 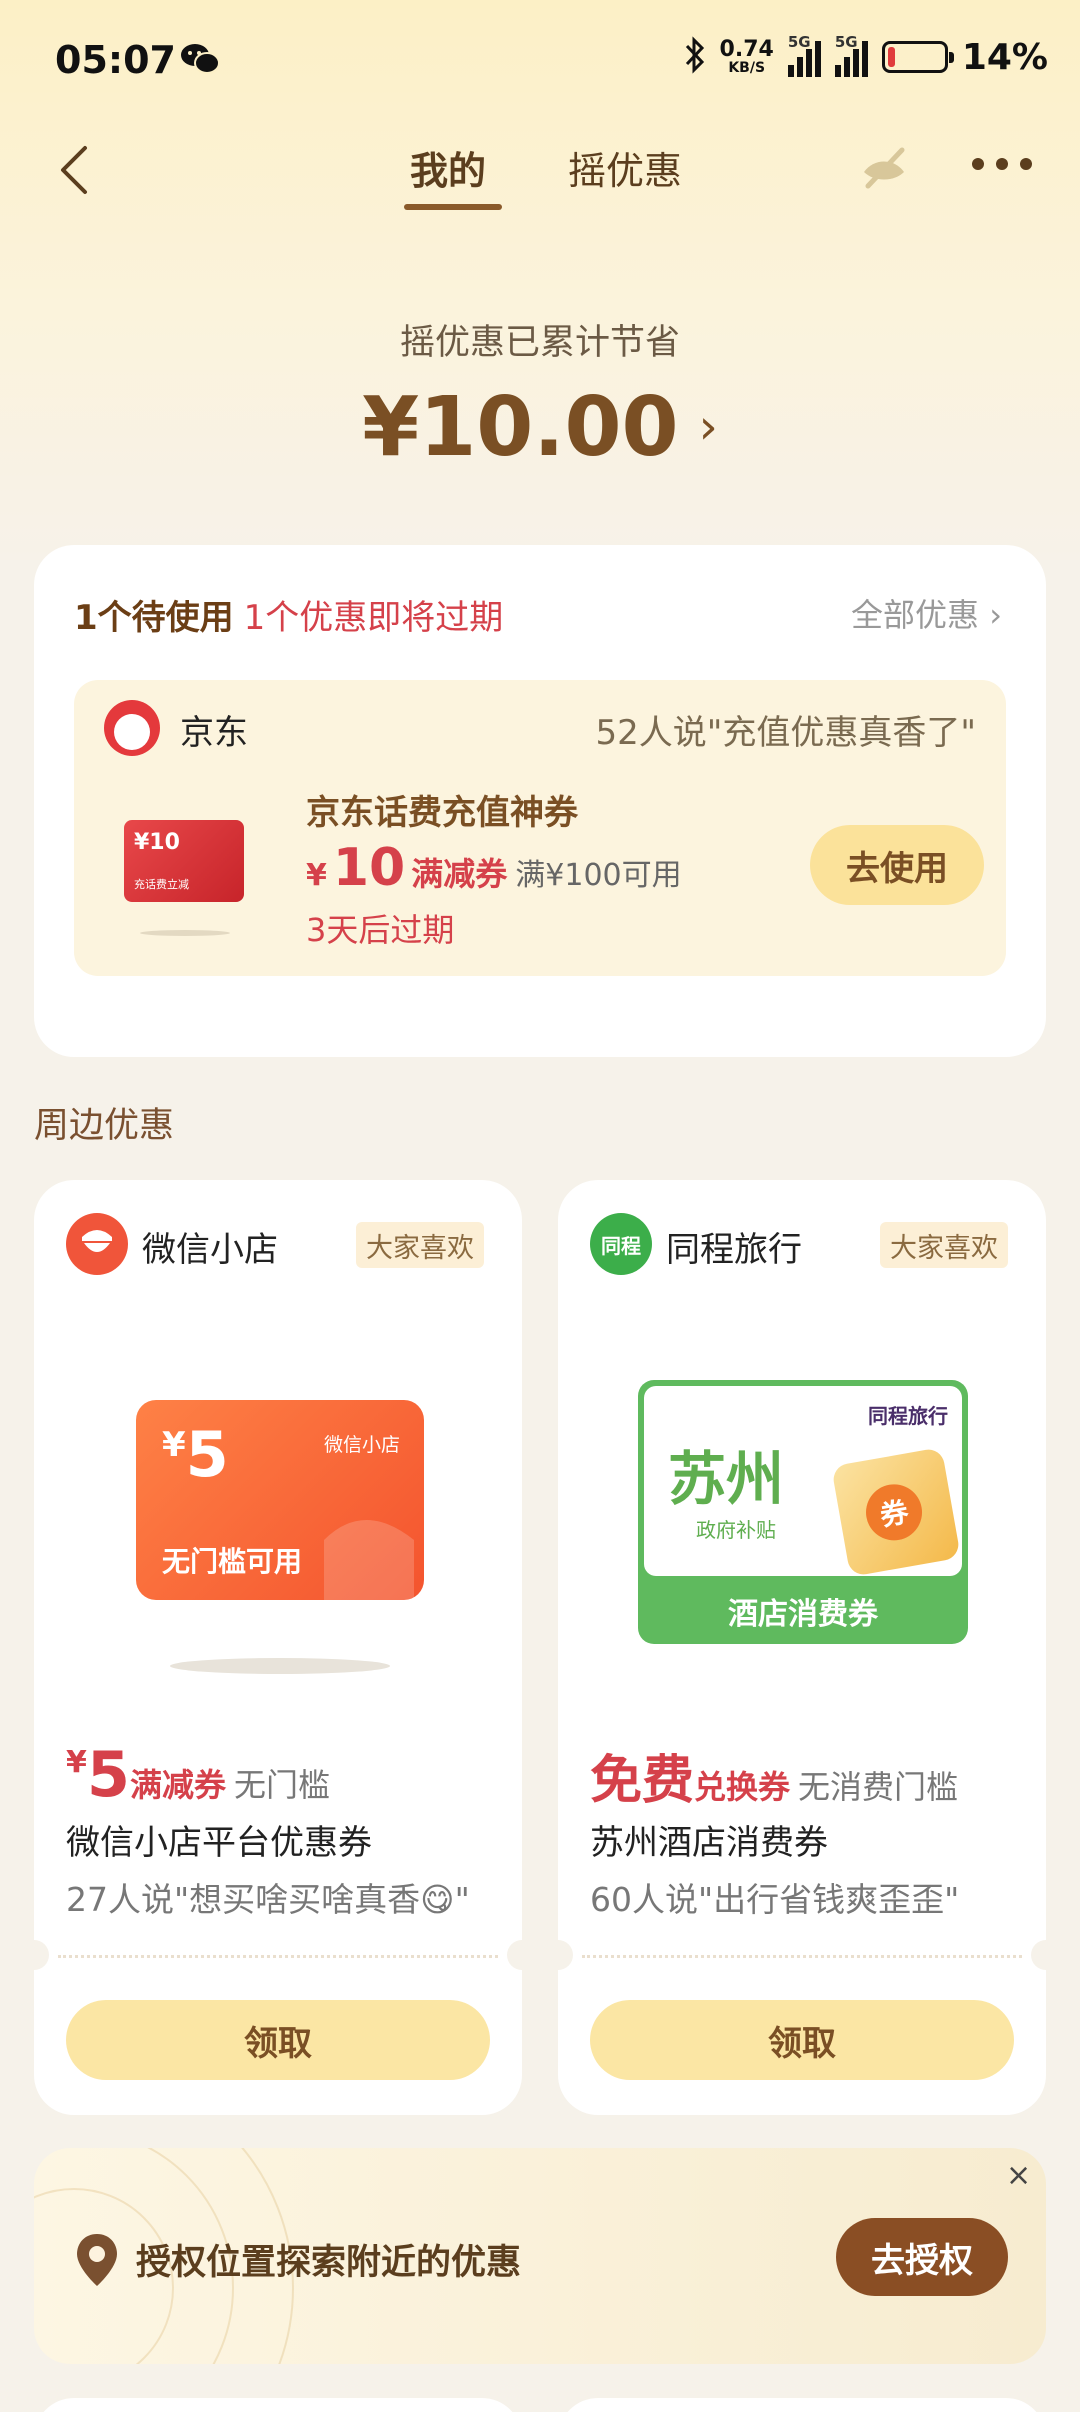 What do you see at coordinates (219, 1843) in the screenshot?
I see `wechat-shop-coupon-title: 微信小店平台优惠券` at bounding box center [219, 1843].